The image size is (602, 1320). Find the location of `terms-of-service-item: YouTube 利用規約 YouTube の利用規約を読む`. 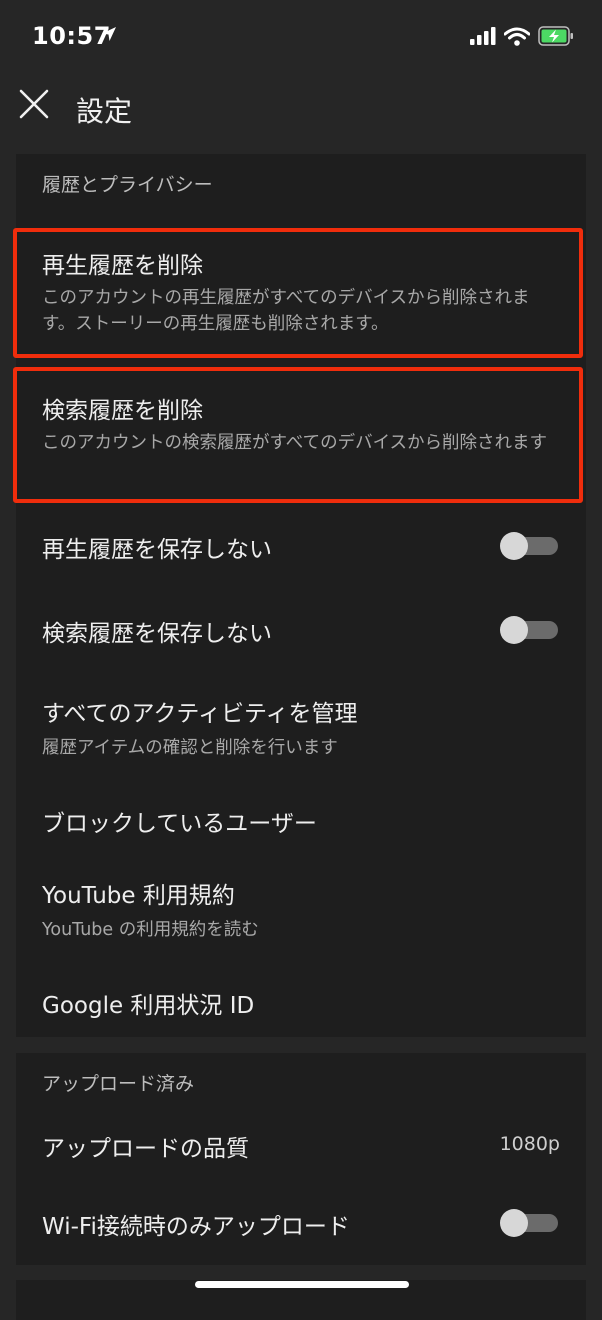

terms-of-service-item: YouTube 利用規約 YouTube の利用規約を読む is located at coordinates (301, 907).